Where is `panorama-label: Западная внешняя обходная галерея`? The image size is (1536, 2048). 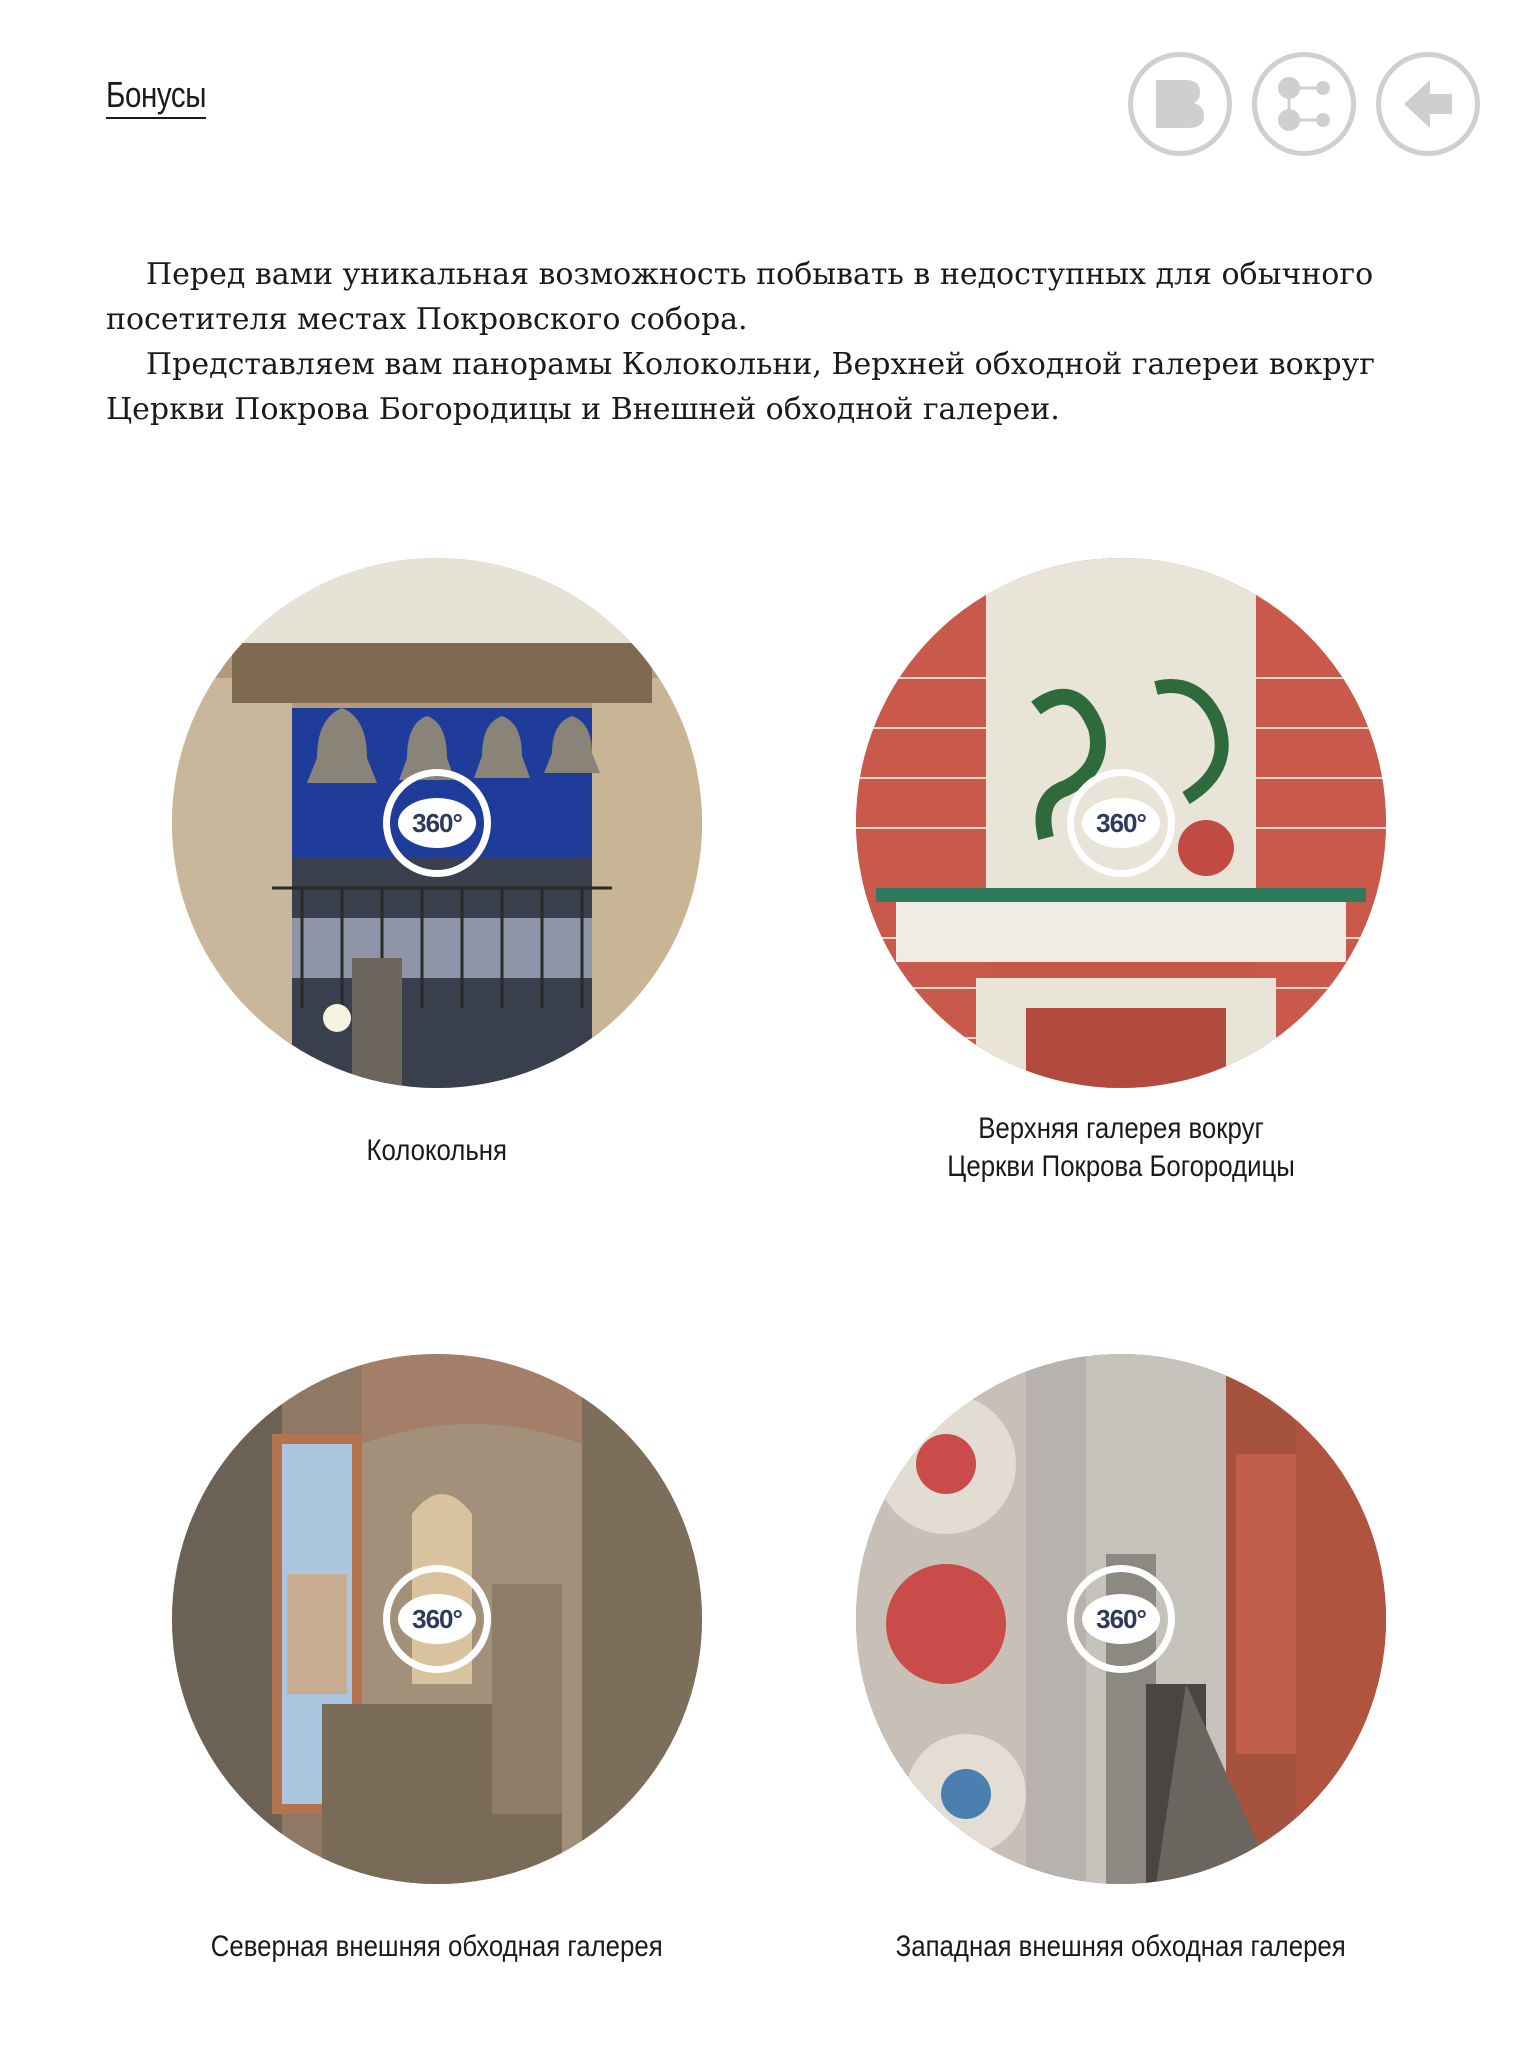 panorama-label: Западная внешняя обходная галерея is located at coordinates (1121, 1946).